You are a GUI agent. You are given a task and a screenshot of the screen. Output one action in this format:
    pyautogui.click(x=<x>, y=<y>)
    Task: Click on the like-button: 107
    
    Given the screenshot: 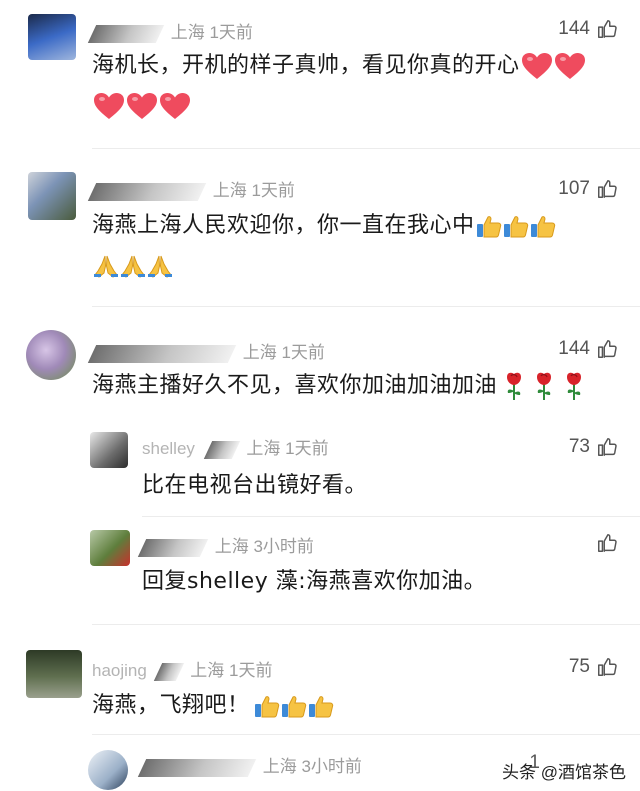 What is the action you would take?
    pyautogui.click(x=588, y=189)
    